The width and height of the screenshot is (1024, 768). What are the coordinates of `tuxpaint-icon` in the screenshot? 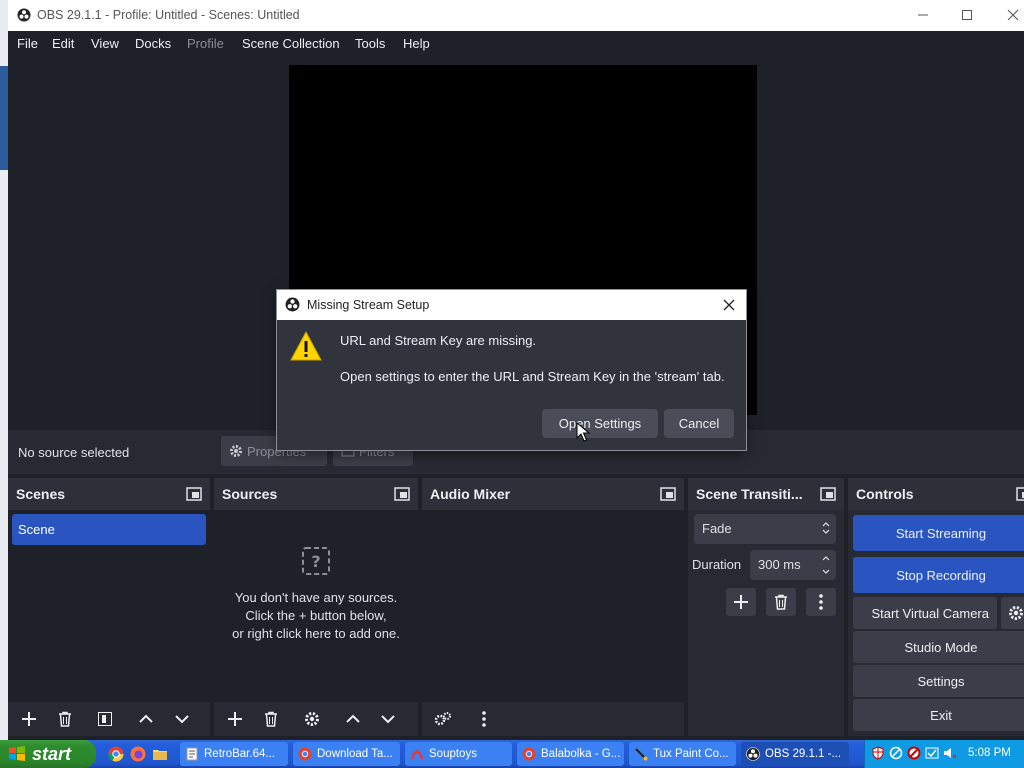 It's located at (641, 754).